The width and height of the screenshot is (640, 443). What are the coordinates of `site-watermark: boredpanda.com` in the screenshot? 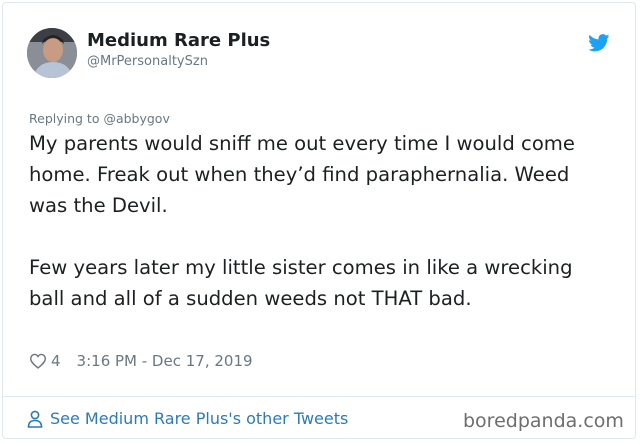 It's located at (543, 421).